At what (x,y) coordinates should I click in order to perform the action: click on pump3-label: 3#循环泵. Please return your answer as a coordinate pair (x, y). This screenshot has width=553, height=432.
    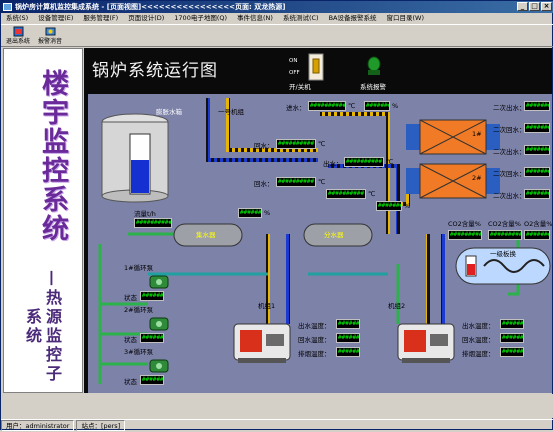
    Looking at the image, I should click on (139, 352).